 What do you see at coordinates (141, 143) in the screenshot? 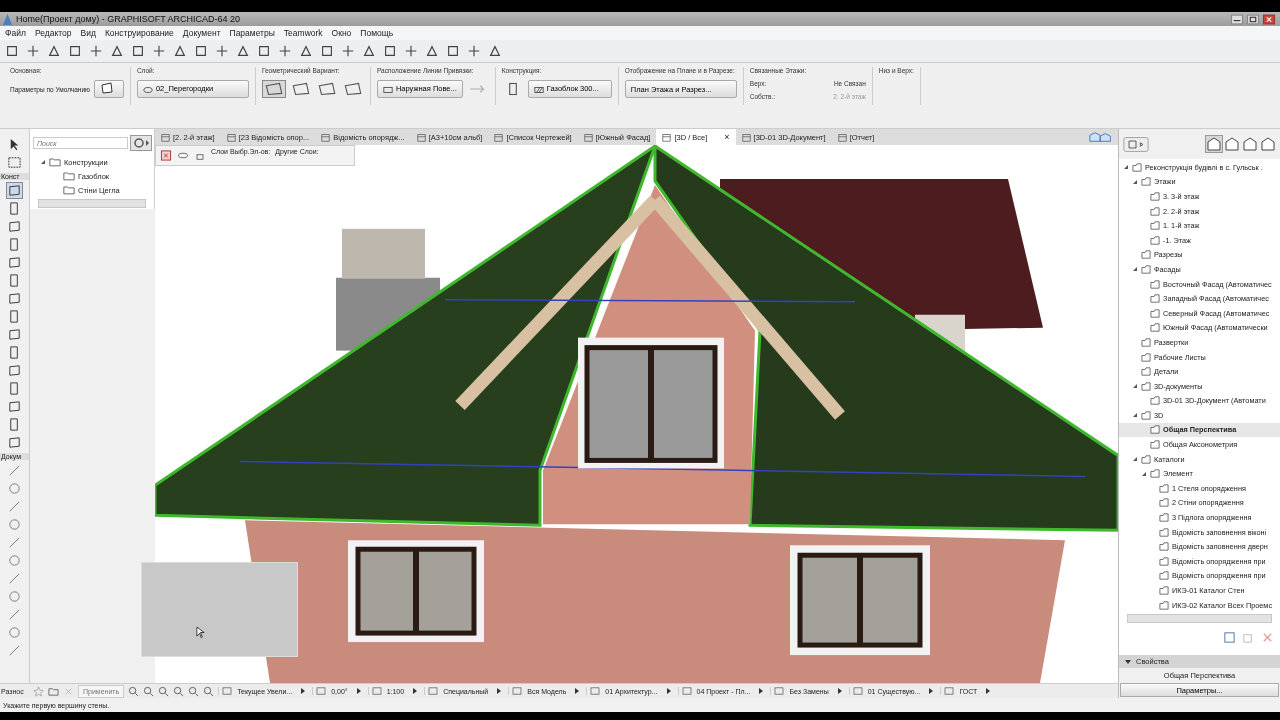
I see `settings-icon` at bounding box center [141, 143].